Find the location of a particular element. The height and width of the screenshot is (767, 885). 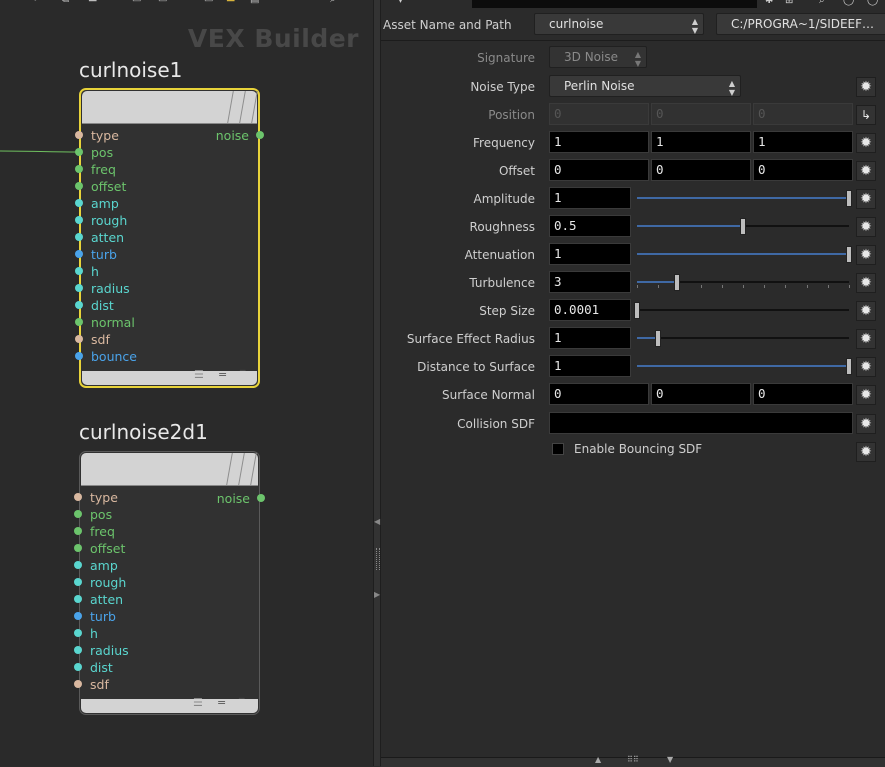

surface-normal-y-field: 0 is located at coordinates (701, 394).